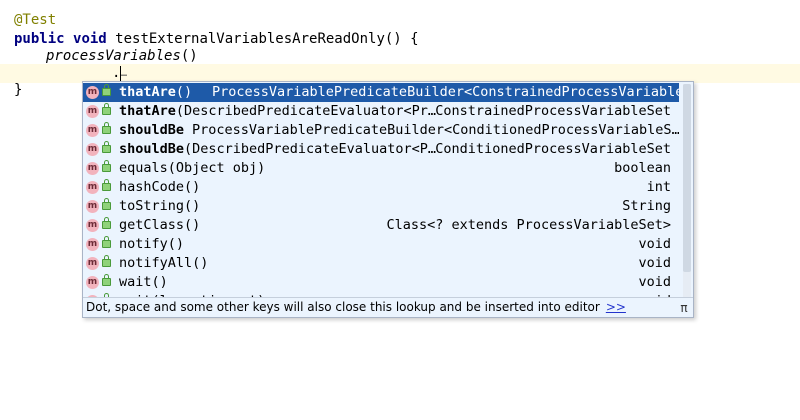 The height and width of the screenshot is (420, 800). I want to click on completion-item-name-rest: toString(), so click(160, 206).